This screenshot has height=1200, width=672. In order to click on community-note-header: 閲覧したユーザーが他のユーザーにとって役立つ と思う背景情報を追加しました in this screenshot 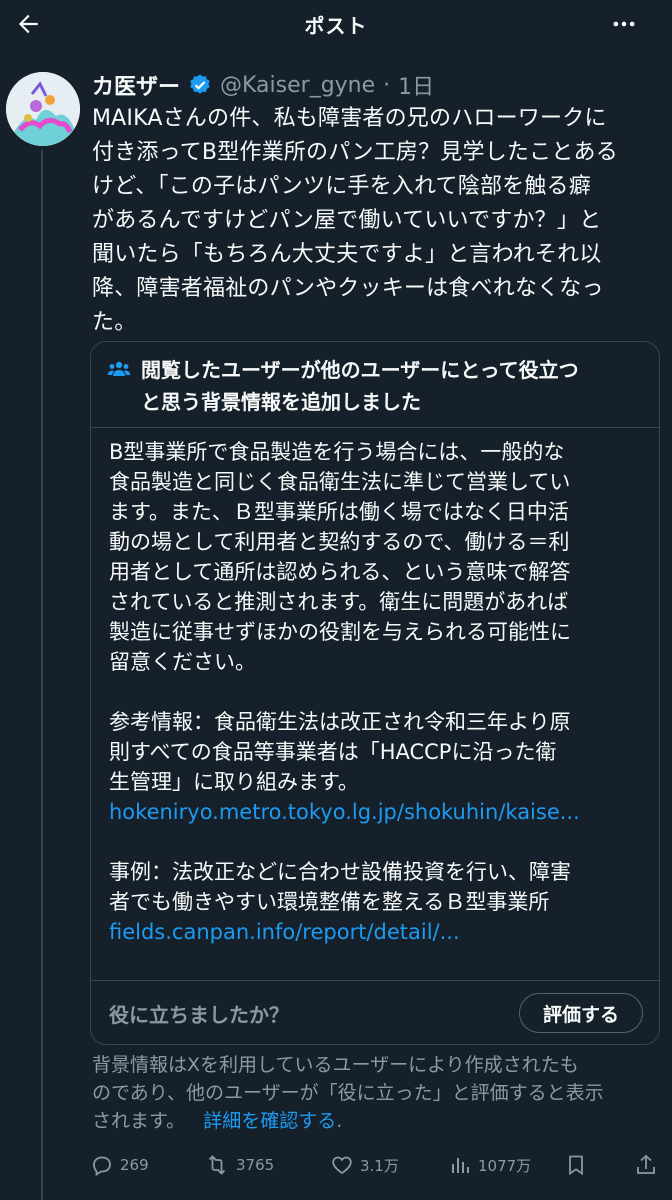, I will do `click(375, 385)`.